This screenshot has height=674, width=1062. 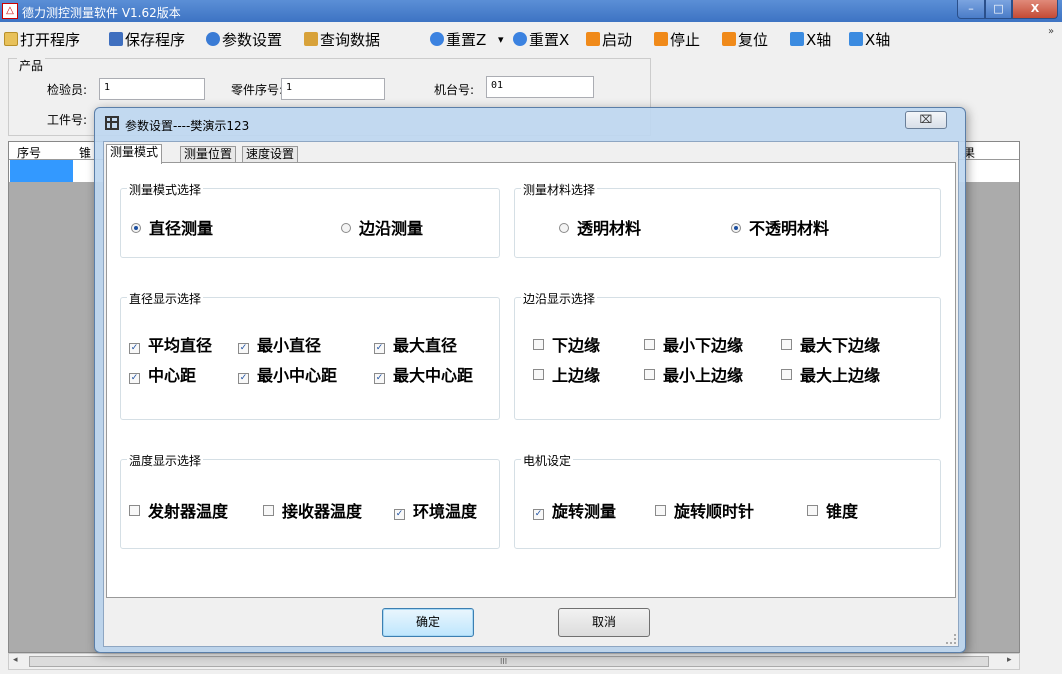 What do you see at coordinates (391, 228) in the screenshot?
I see `edge-measure-label: 边沿测量` at bounding box center [391, 228].